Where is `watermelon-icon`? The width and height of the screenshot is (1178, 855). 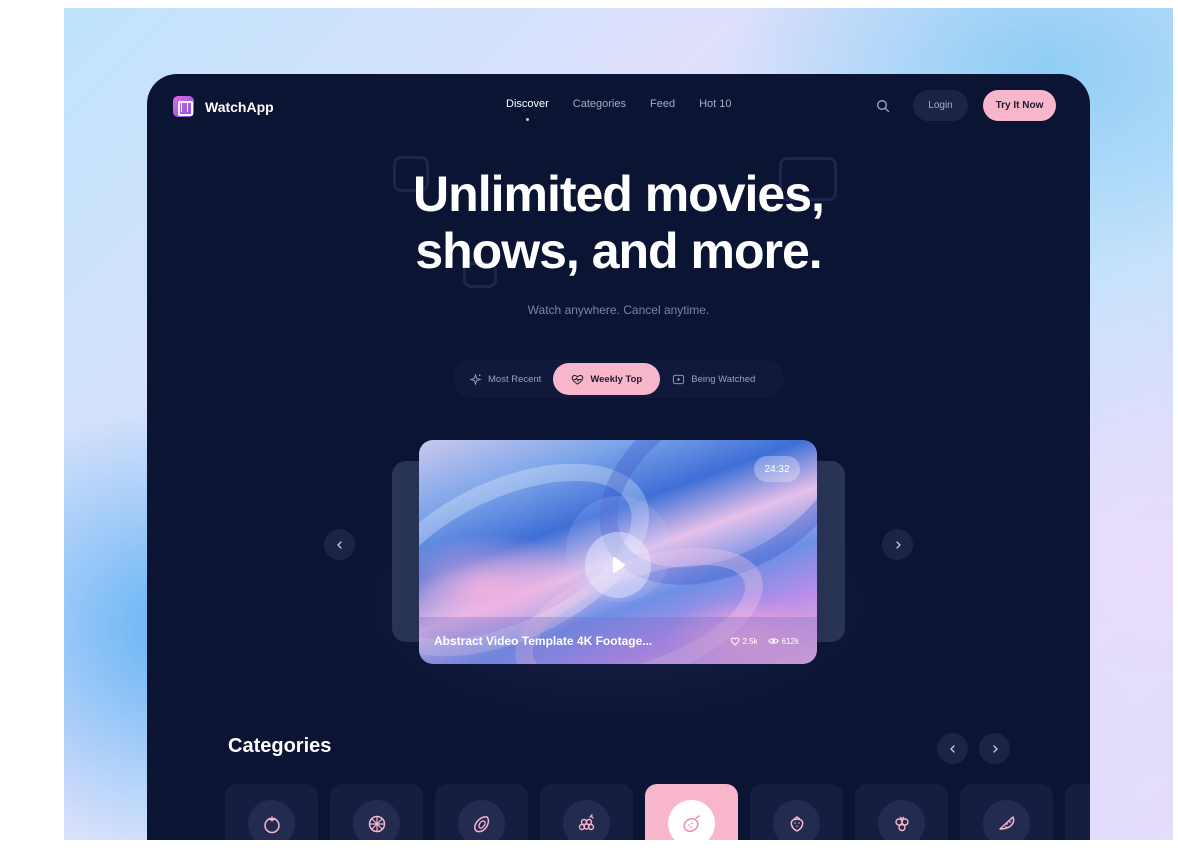 watermelon-icon is located at coordinates (1006, 822).